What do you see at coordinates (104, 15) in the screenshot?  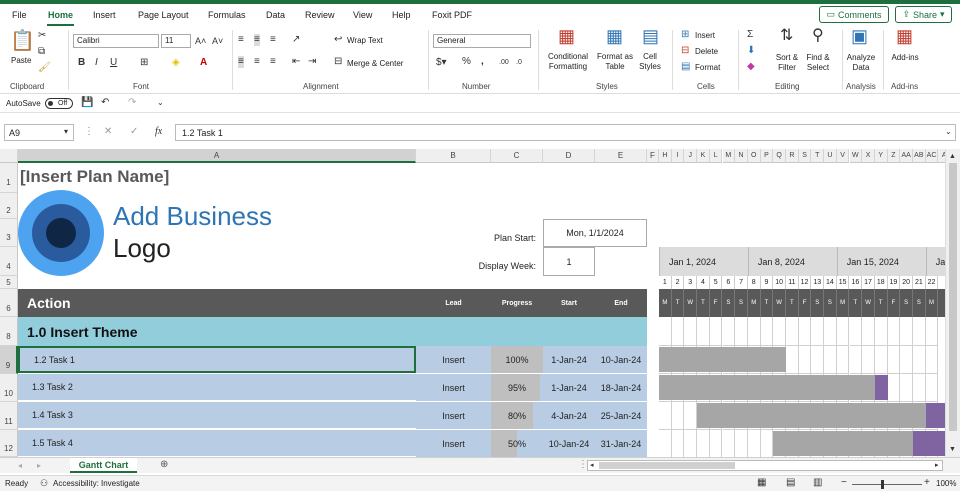 I see `menu-insert: Insert` at bounding box center [104, 15].